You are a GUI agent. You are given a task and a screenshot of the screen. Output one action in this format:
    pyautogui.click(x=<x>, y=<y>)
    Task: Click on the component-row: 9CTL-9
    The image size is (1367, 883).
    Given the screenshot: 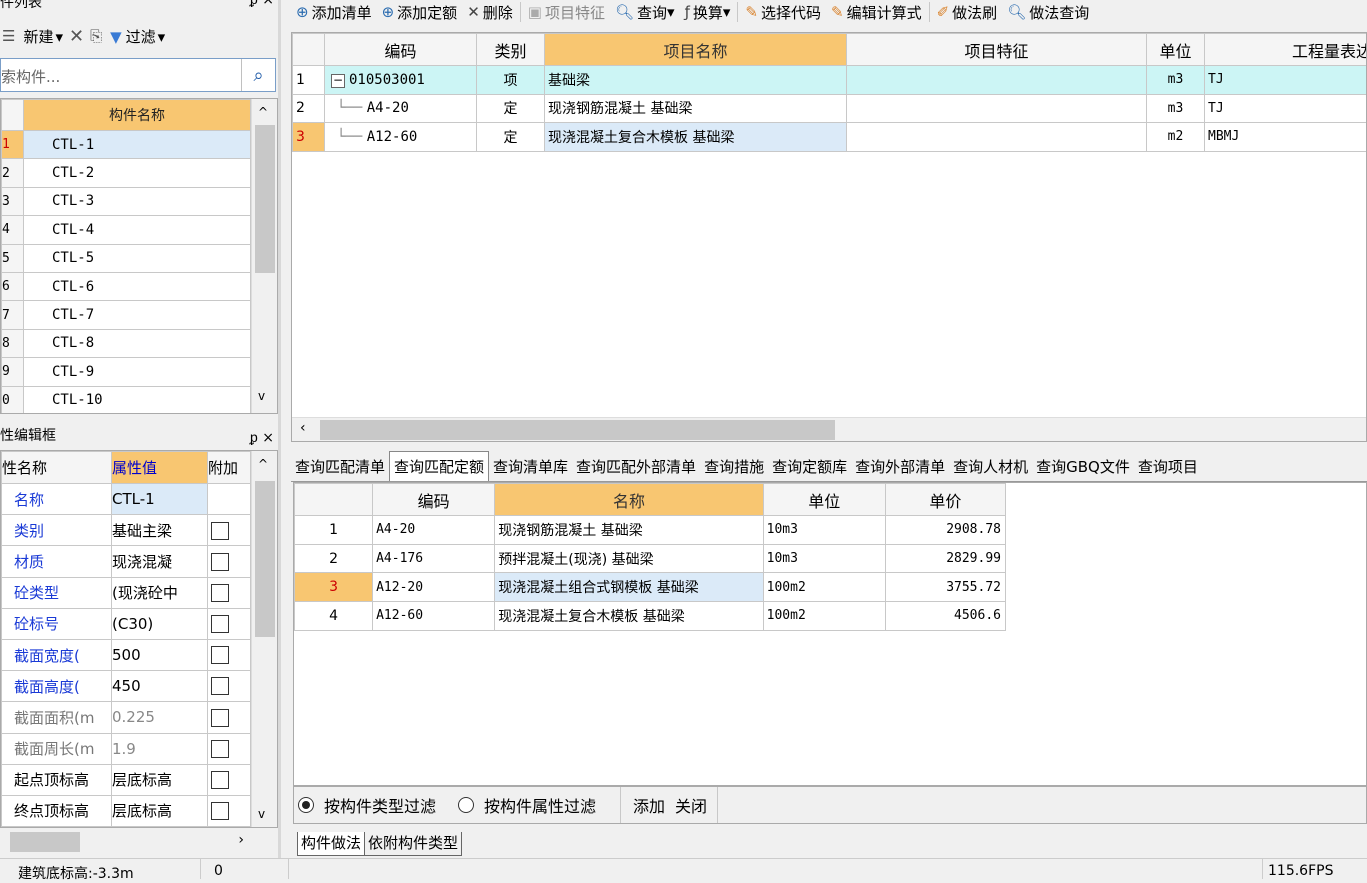 What is the action you would take?
    pyautogui.click(x=126, y=372)
    